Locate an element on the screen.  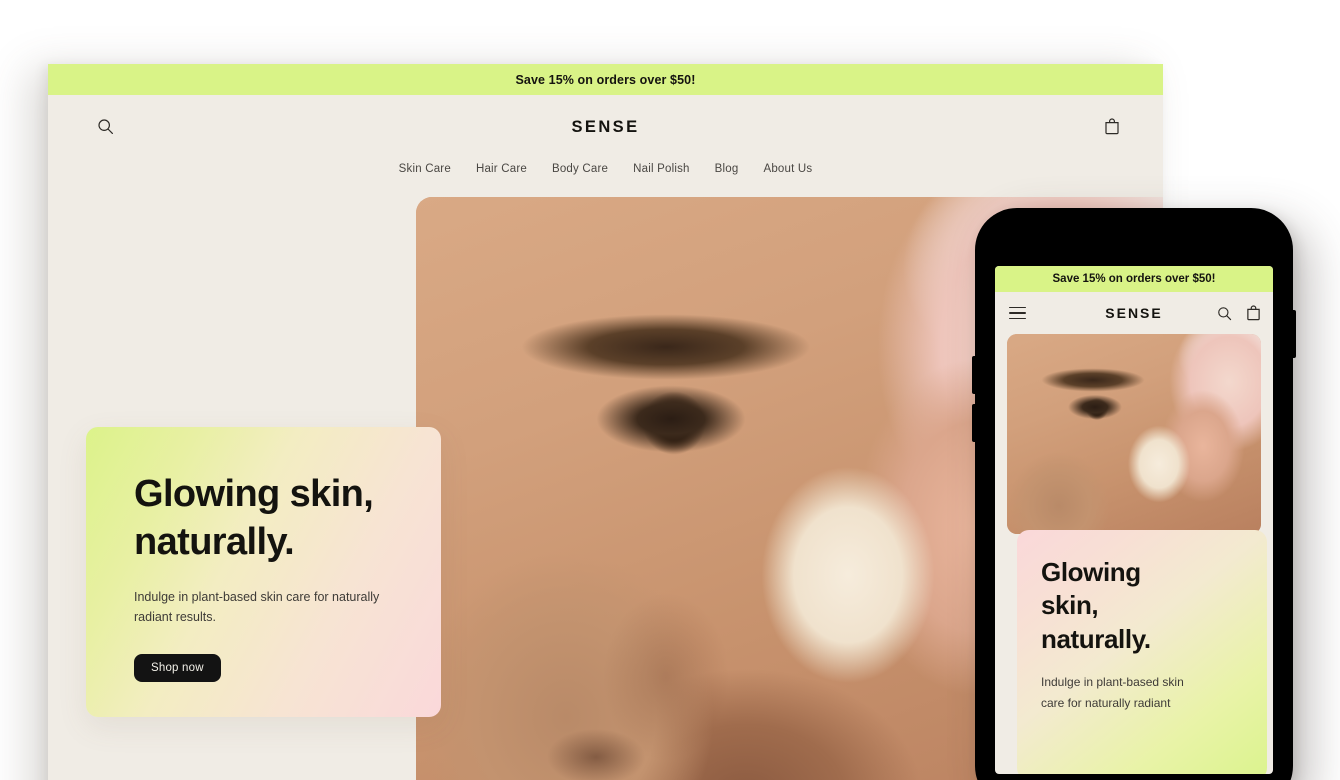
mobile-hero-subtitle-line-1: Indulge in plant-based skin is located at coordinates (1112, 681).